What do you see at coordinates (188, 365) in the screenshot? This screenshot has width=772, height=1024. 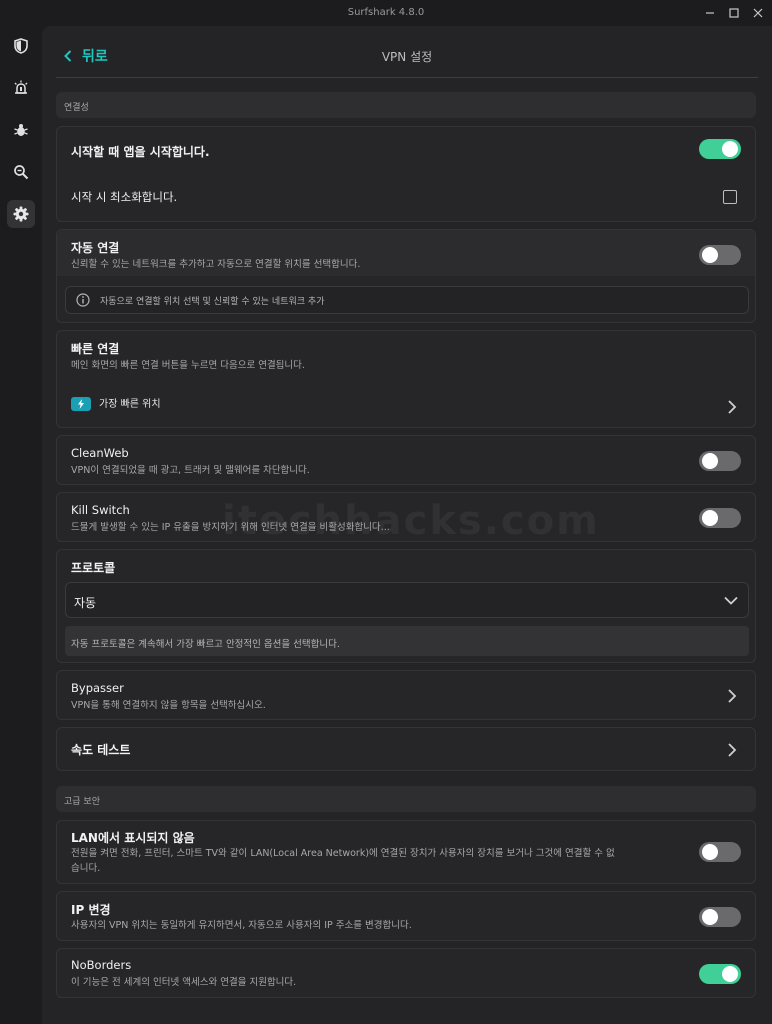 I see `quick-connect-description: 메인 화면의 빠른 연결 버튼을 누르면 다음으로 연결됩니다.` at bounding box center [188, 365].